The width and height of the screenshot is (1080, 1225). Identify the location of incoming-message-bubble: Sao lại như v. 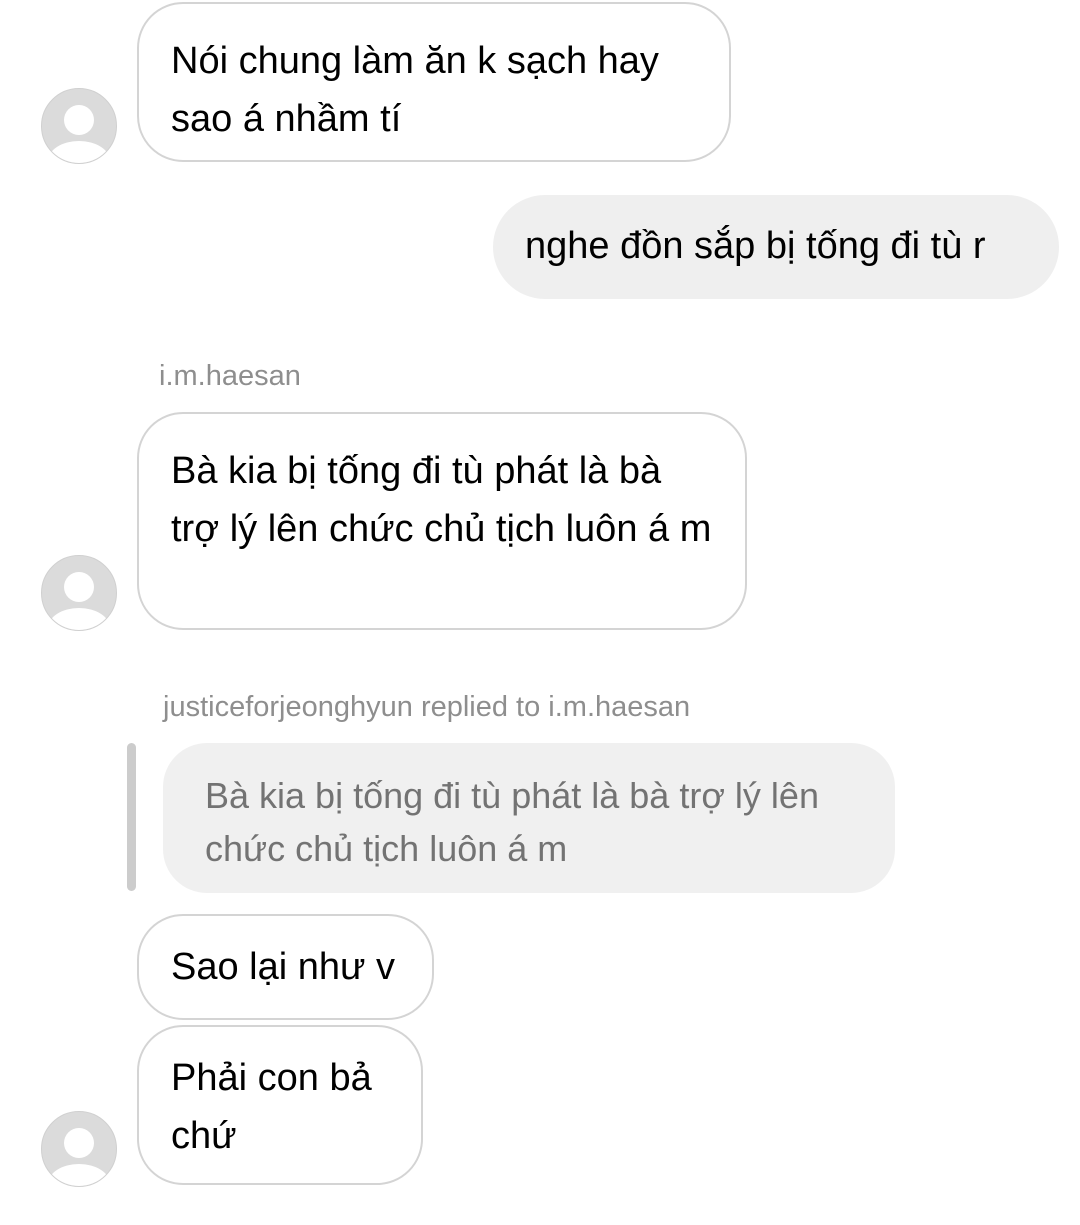
(285, 967).